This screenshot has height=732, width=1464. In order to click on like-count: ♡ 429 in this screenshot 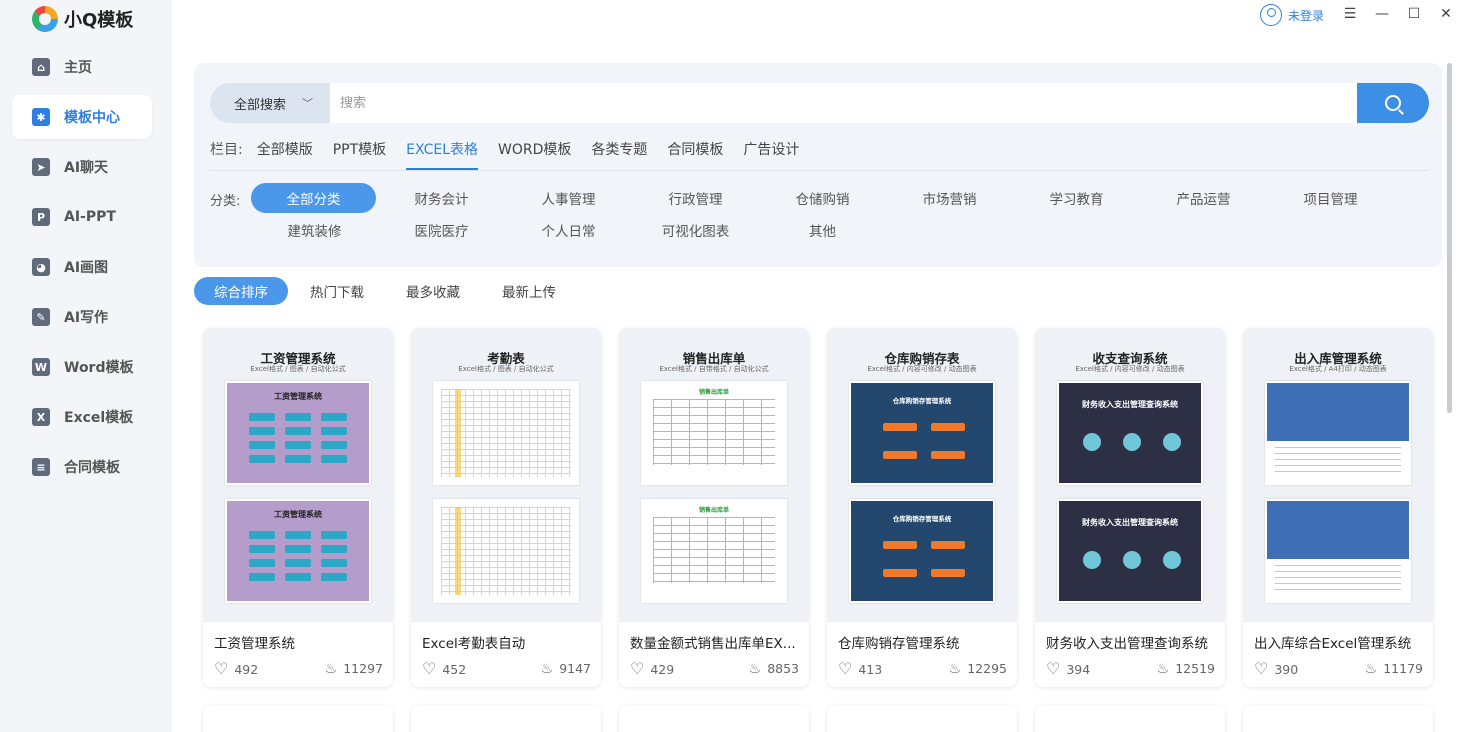, I will do `click(652, 669)`.